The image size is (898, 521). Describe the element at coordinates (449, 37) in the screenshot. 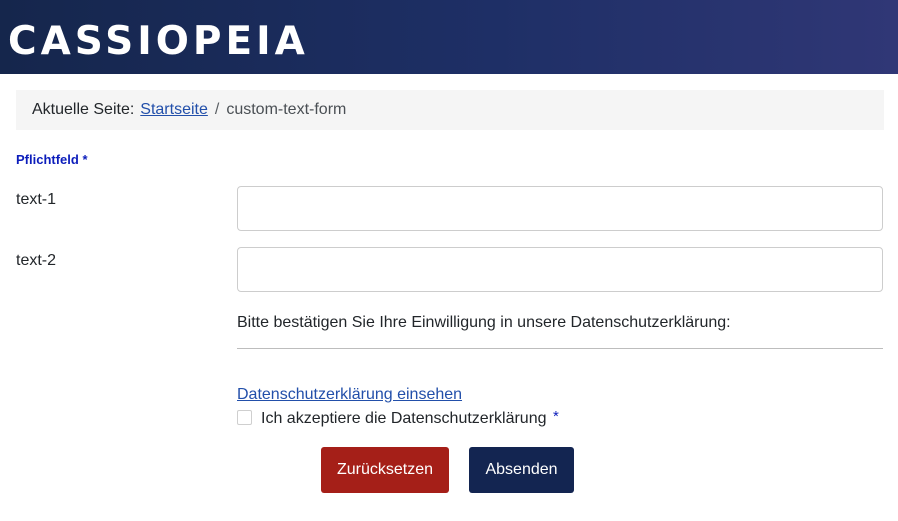

I see `site-header: CASSIOPEIA` at that location.